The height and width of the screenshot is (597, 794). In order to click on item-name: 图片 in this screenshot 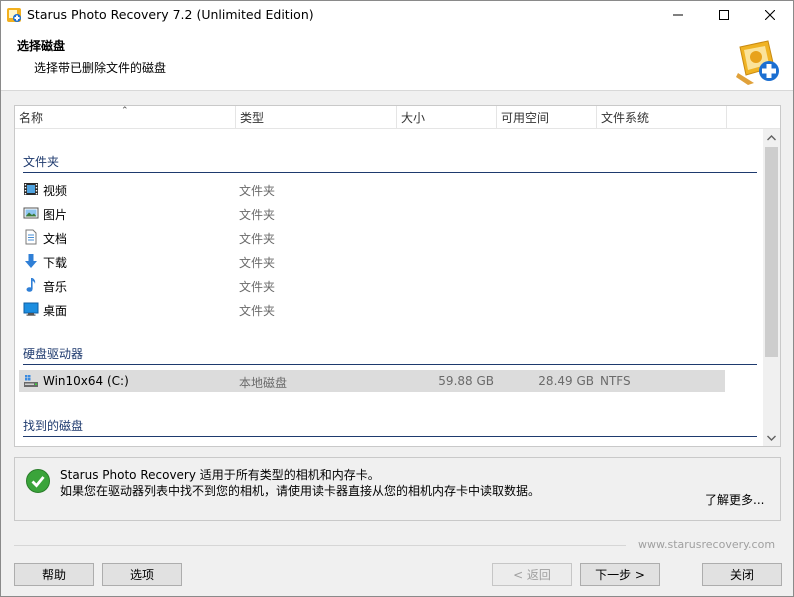, I will do `click(55, 215)`.